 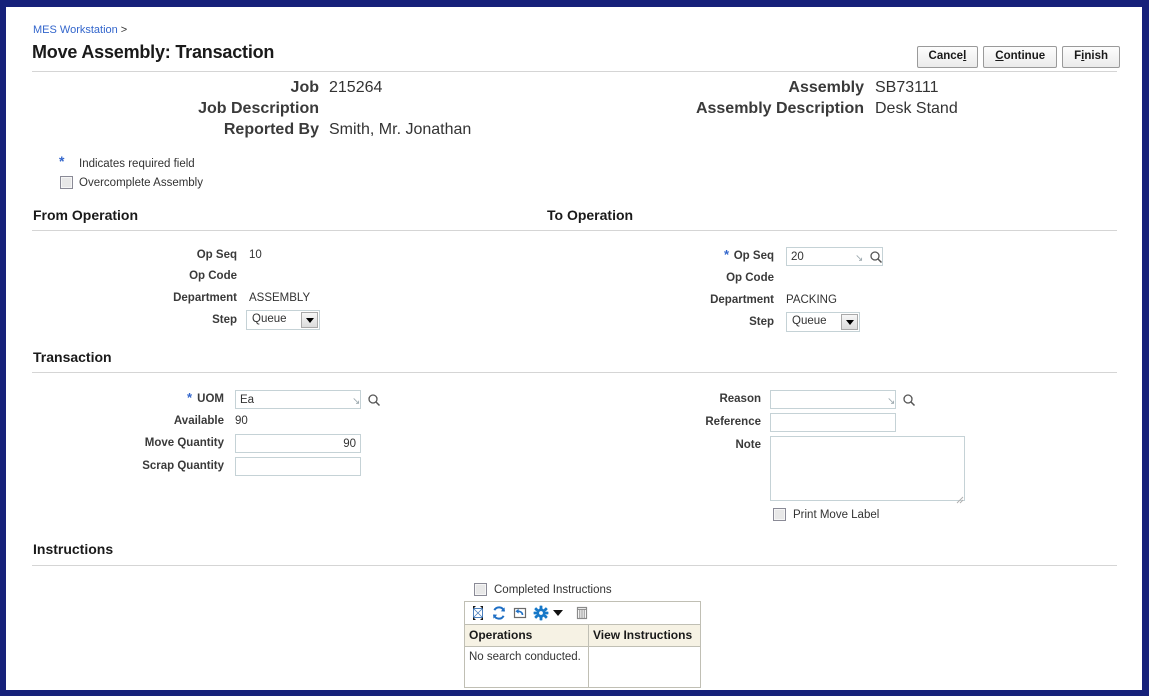 I want to click on transaction-section-title: Transaction, so click(x=72, y=357).